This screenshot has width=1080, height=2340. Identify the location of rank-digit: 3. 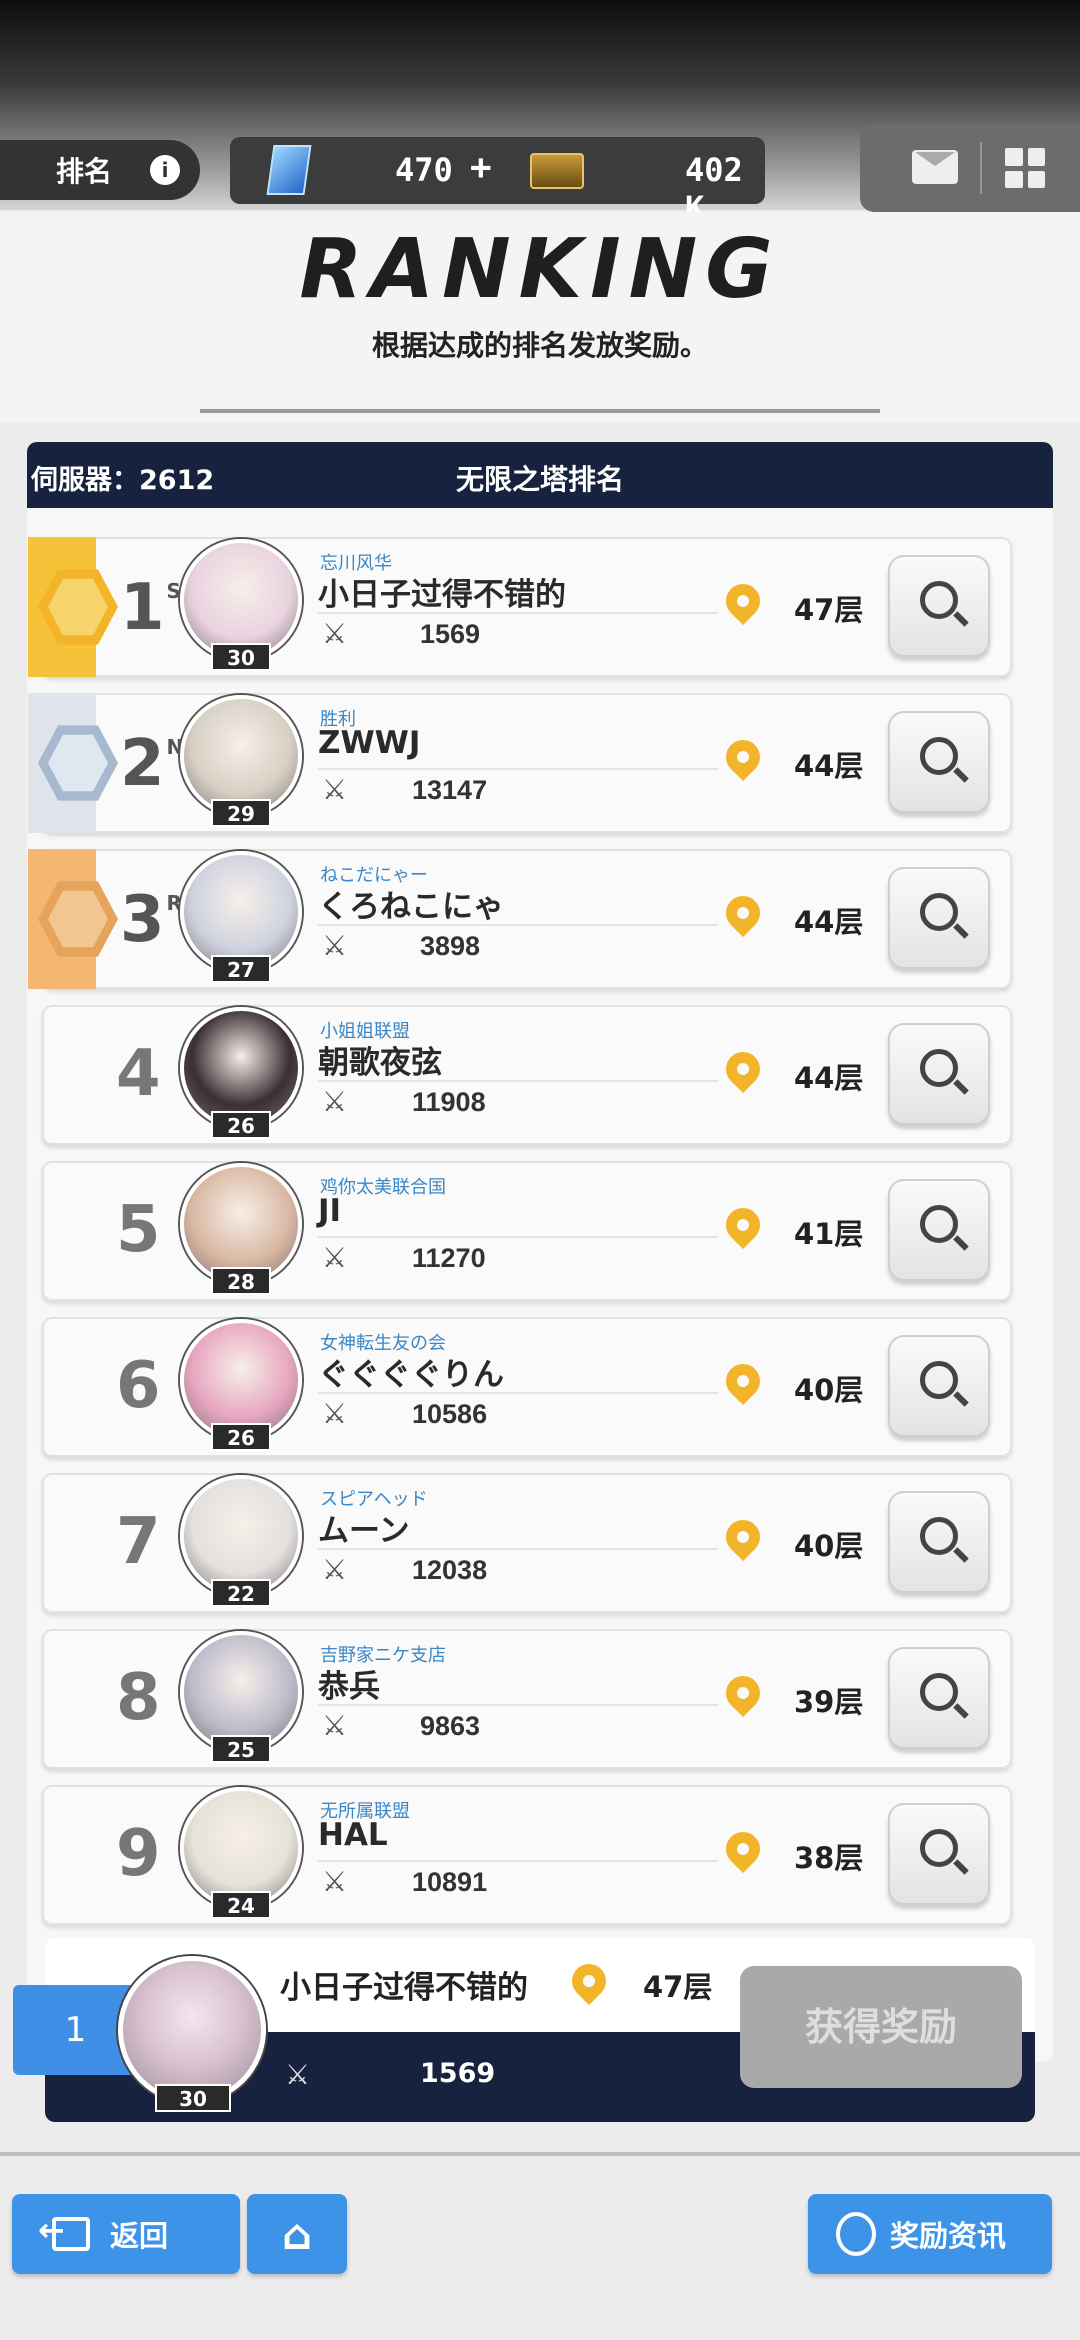
(142, 920).